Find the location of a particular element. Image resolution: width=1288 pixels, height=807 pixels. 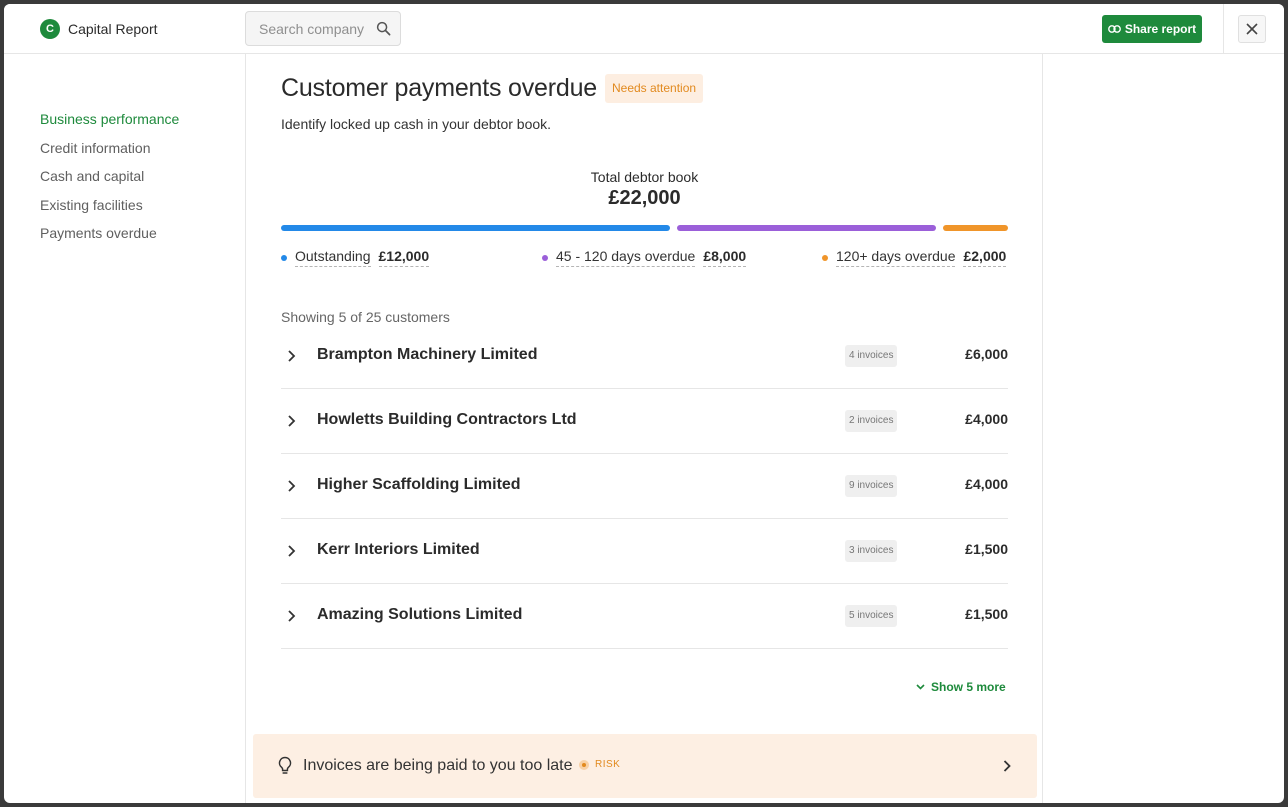

legend-label: 45 - 120 days overdue is located at coordinates (626, 257).